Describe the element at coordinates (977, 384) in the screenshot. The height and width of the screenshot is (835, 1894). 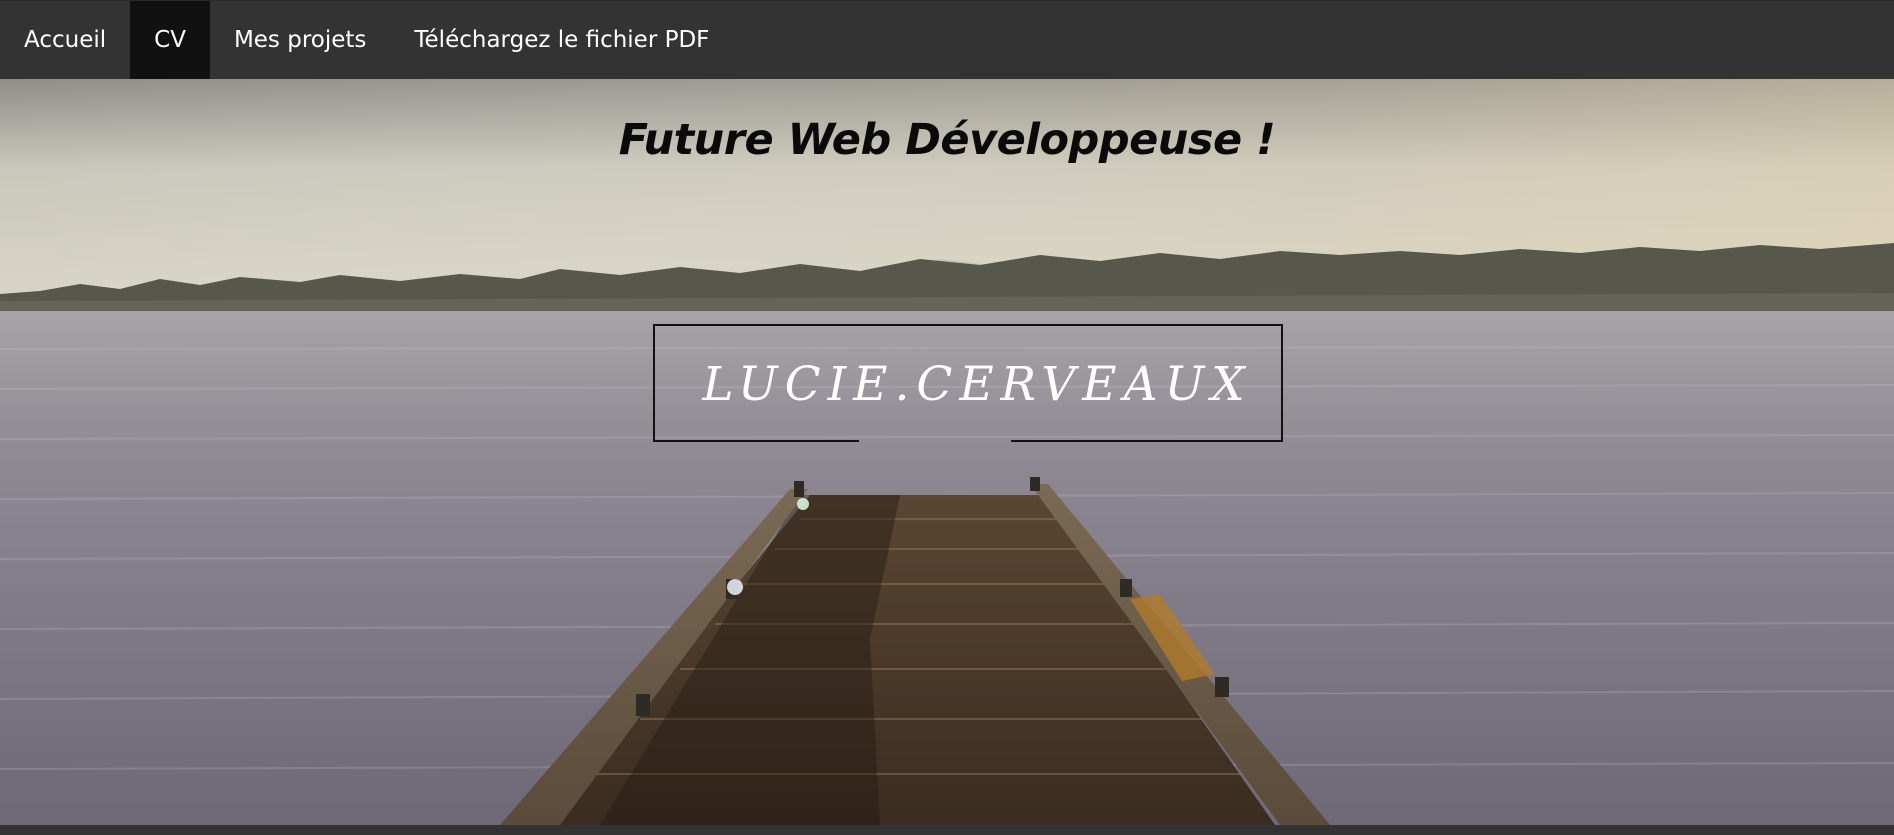
I see `owner-name: LUCIE.CERVEAUX` at that location.